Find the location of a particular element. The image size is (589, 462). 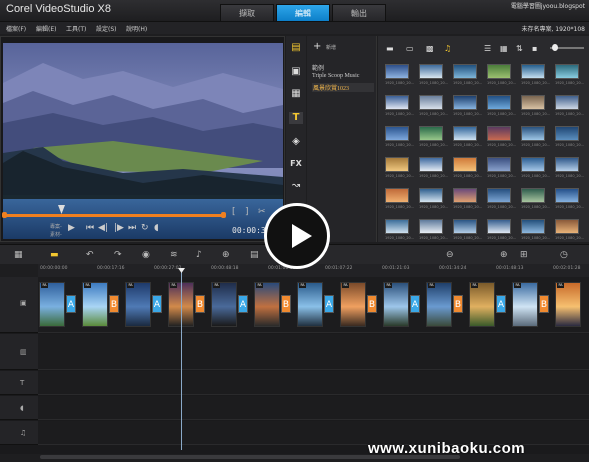

motion-track-icon: ⊕ is located at coordinates (226, 255).